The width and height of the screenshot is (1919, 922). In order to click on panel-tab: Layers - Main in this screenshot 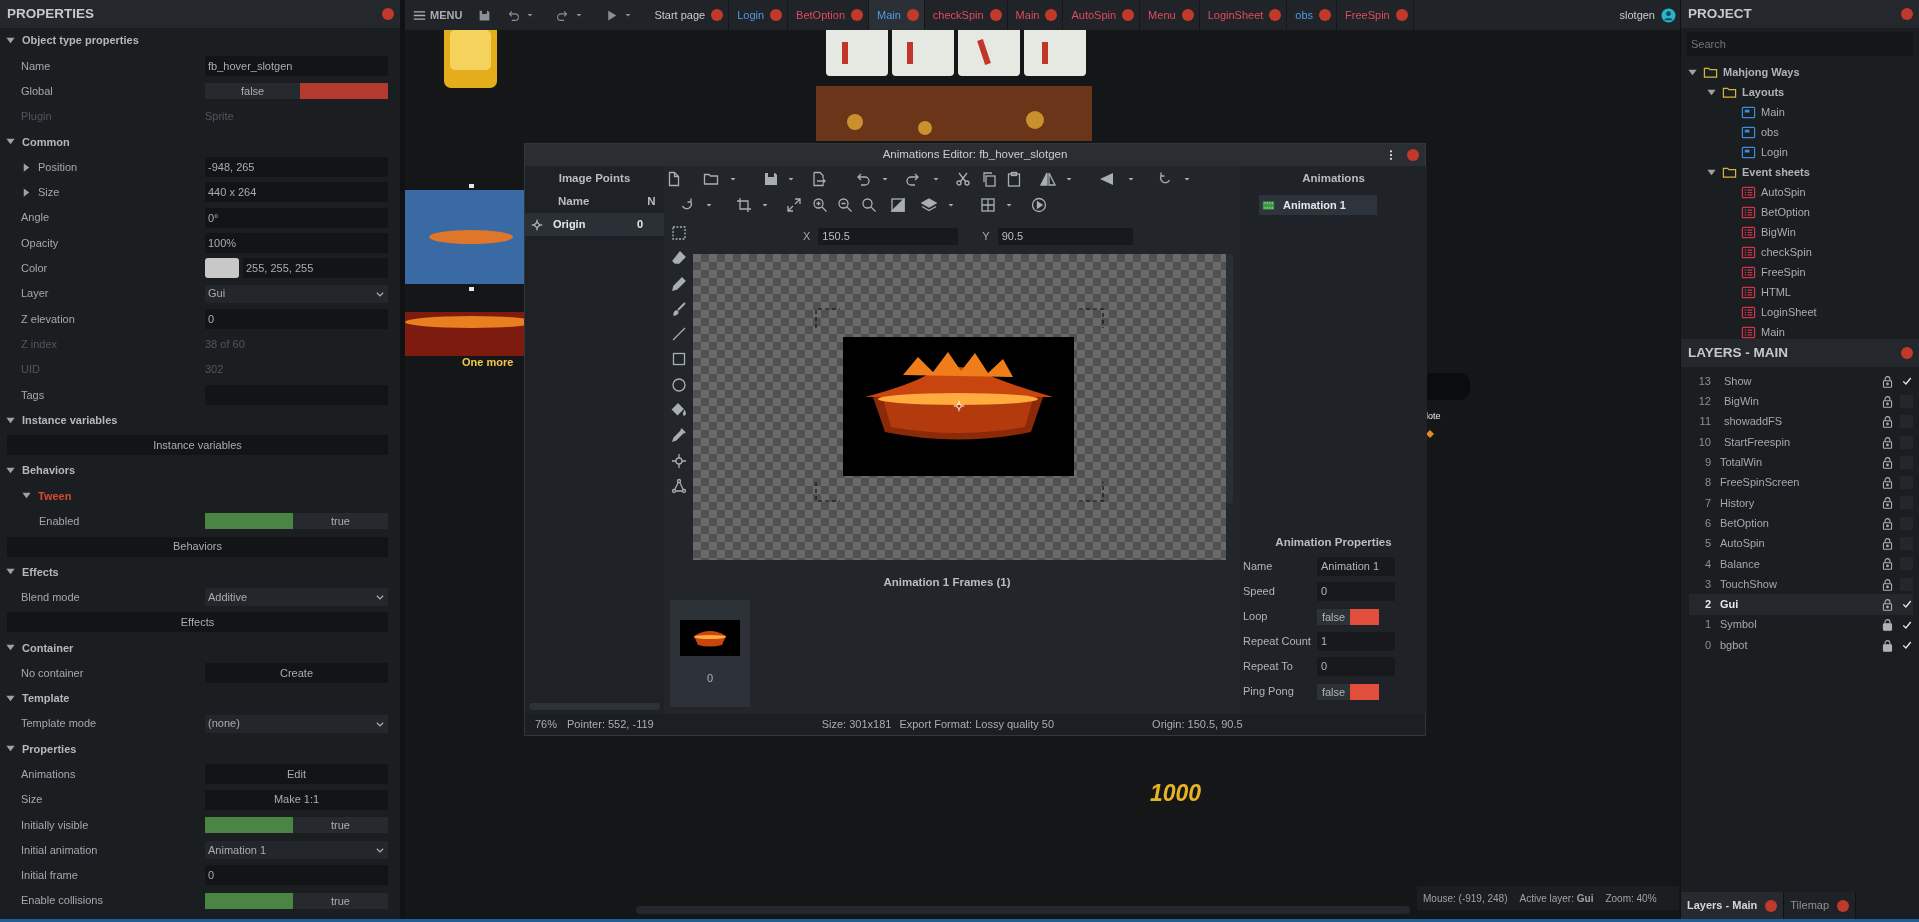, I will do `click(1733, 905)`.